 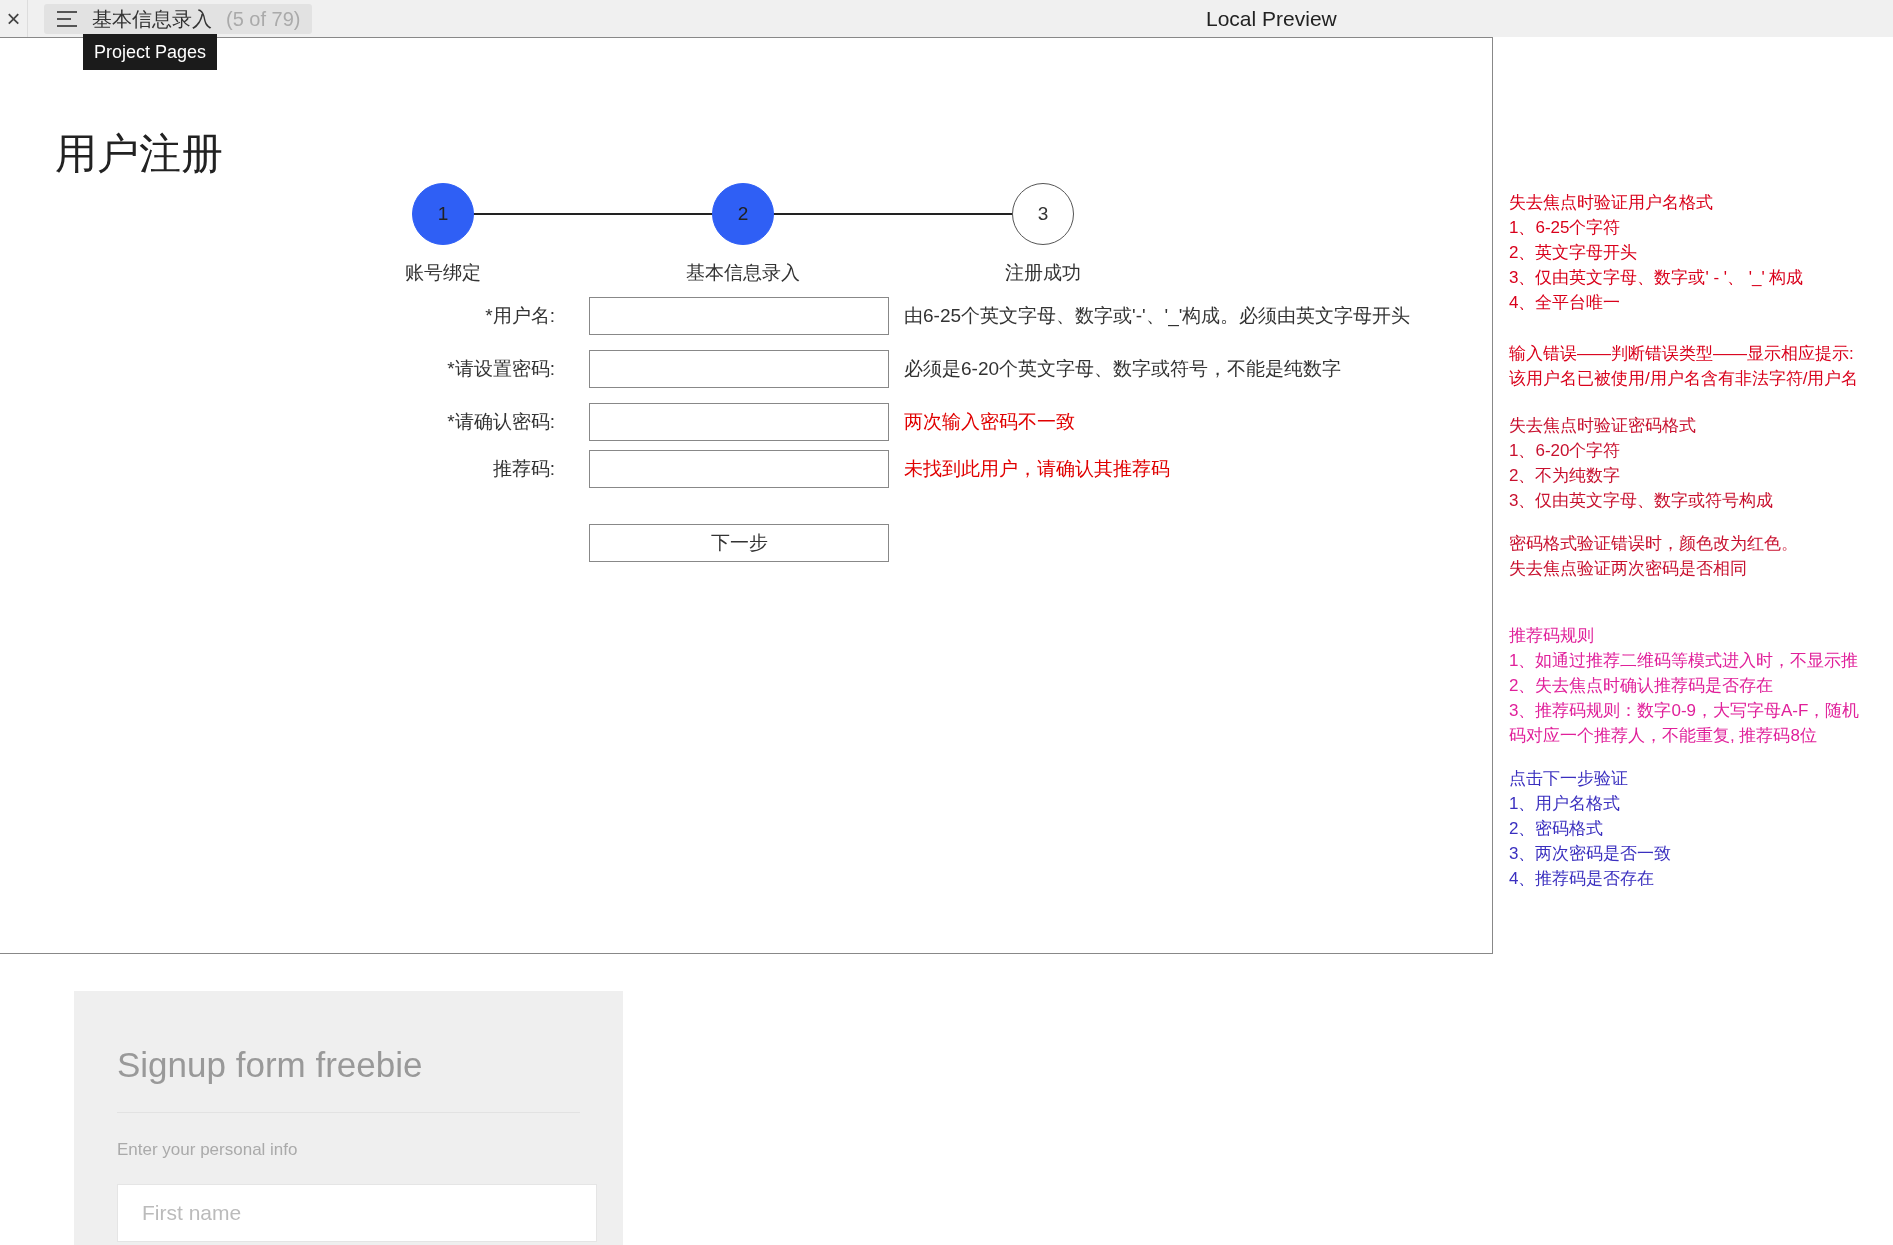 I want to click on first-name-field: First name, so click(x=357, y=1213).